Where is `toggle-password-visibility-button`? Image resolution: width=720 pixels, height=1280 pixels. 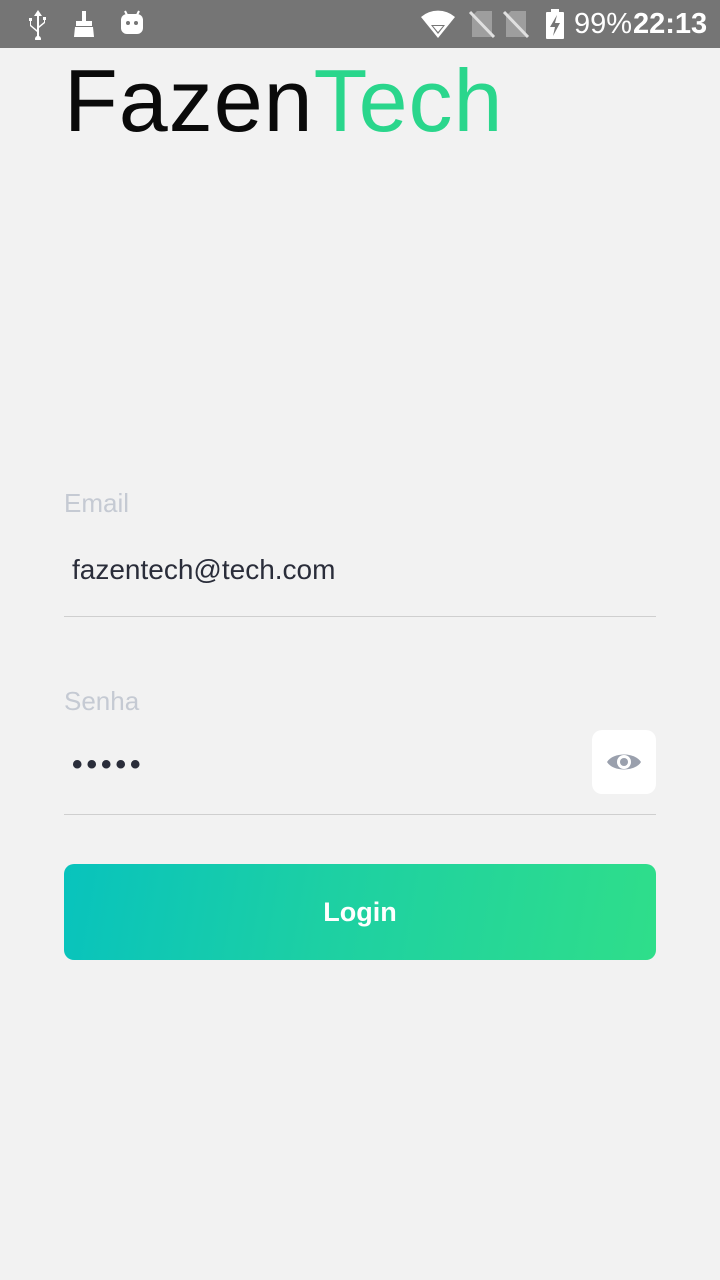
toggle-password-visibility-button is located at coordinates (624, 762).